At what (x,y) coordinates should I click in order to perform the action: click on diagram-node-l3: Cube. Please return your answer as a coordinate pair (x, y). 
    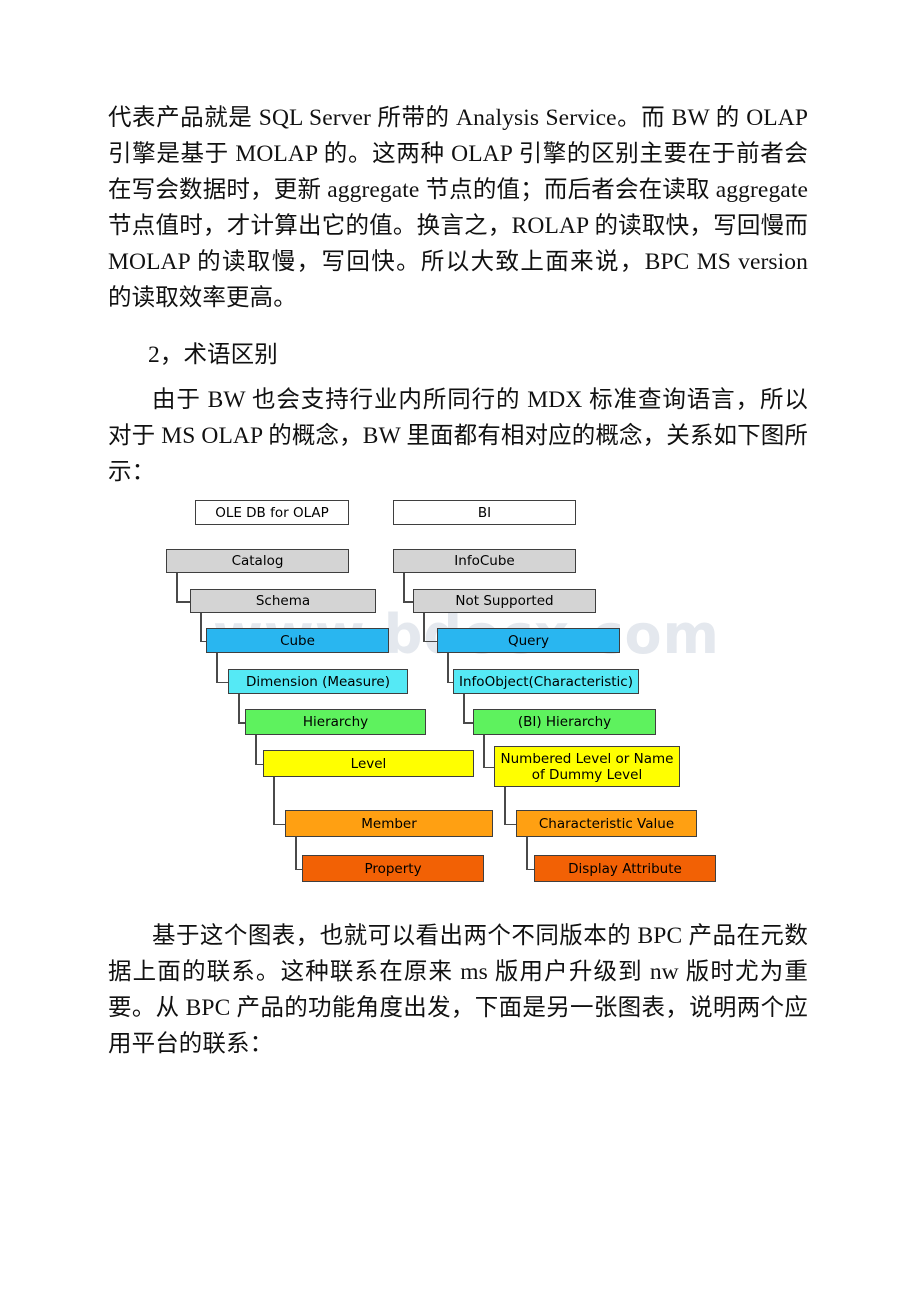
    Looking at the image, I should click on (297, 640).